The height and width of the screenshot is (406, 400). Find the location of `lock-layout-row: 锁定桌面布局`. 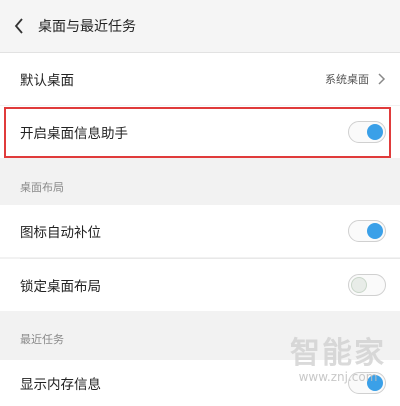

lock-layout-row: 锁定桌面布局 is located at coordinates (200, 285).